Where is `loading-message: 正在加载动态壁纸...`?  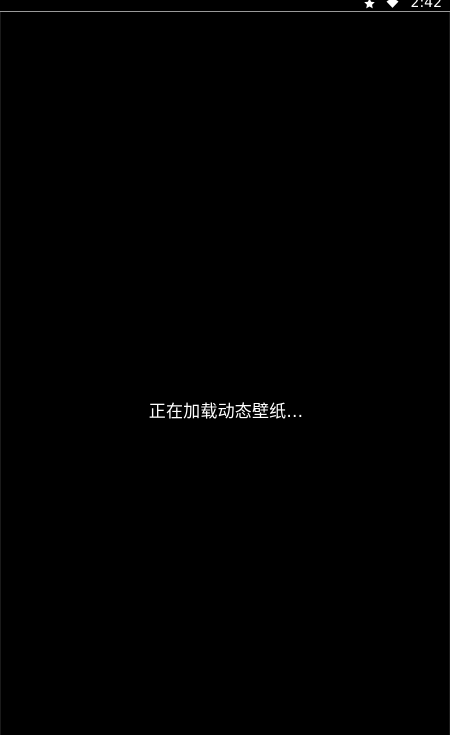 loading-message: 正在加载动态壁纸... is located at coordinates (226, 412).